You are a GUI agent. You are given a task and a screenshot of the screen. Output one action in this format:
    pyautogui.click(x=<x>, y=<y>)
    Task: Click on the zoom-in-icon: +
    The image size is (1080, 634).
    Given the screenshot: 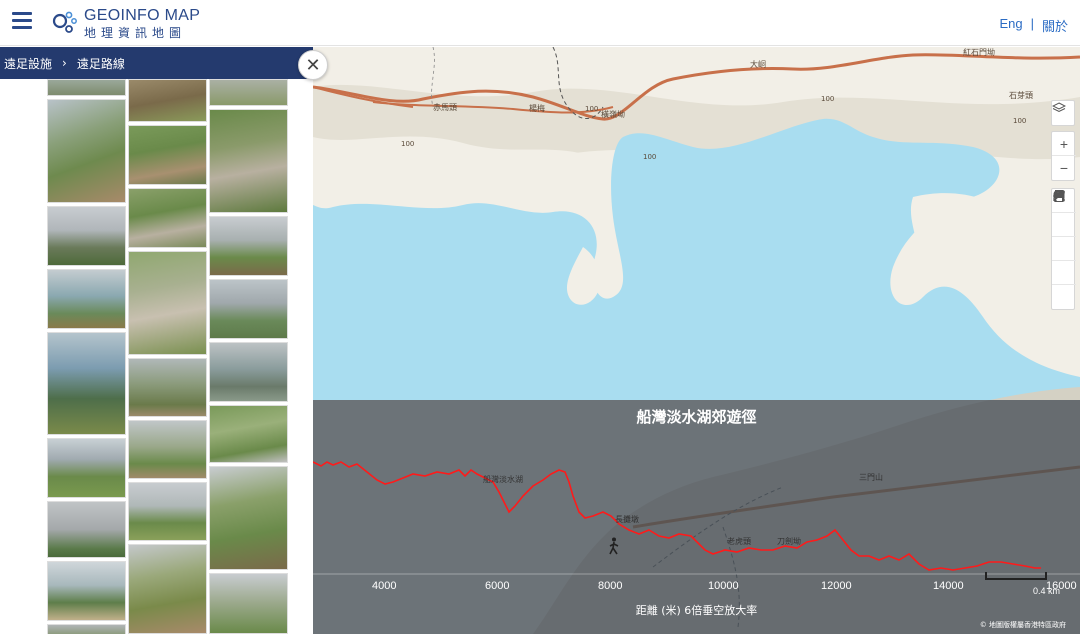 What is the action you would take?
    pyautogui.click(x=1064, y=144)
    